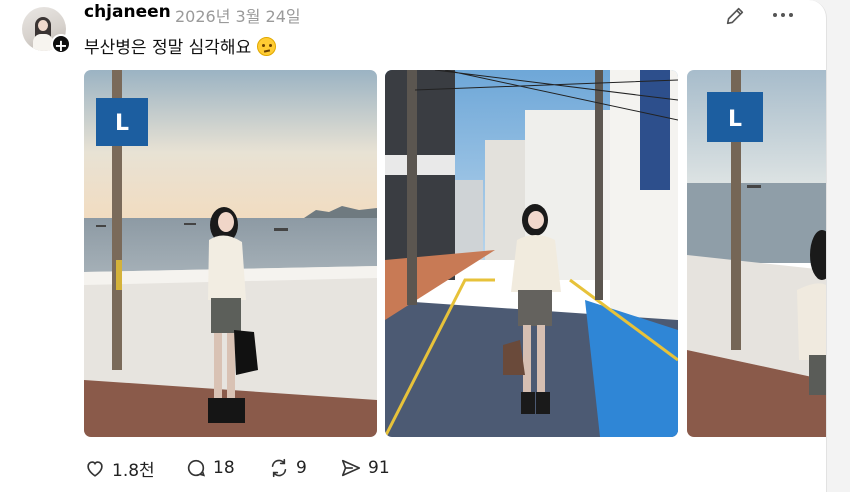 This screenshot has width=850, height=492. Describe the element at coordinates (61, 44) in the screenshot. I see `follow-plus-icon: +` at that location.